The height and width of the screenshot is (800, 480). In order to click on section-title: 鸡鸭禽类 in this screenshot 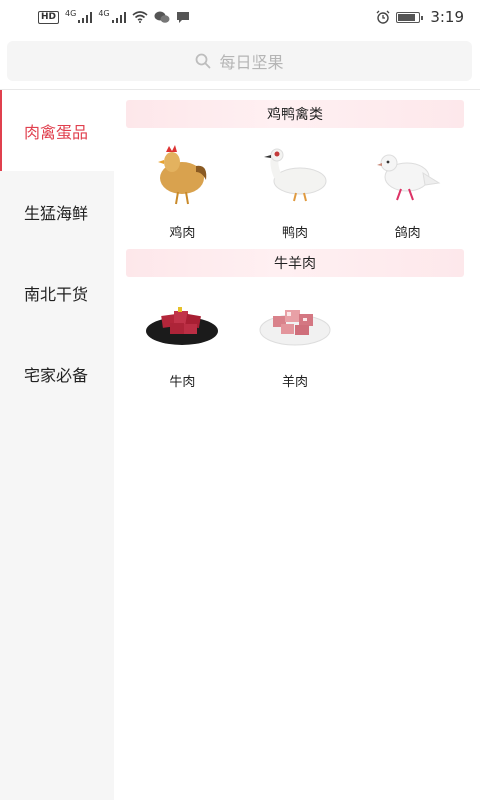, I will do `click(295, 115)`.